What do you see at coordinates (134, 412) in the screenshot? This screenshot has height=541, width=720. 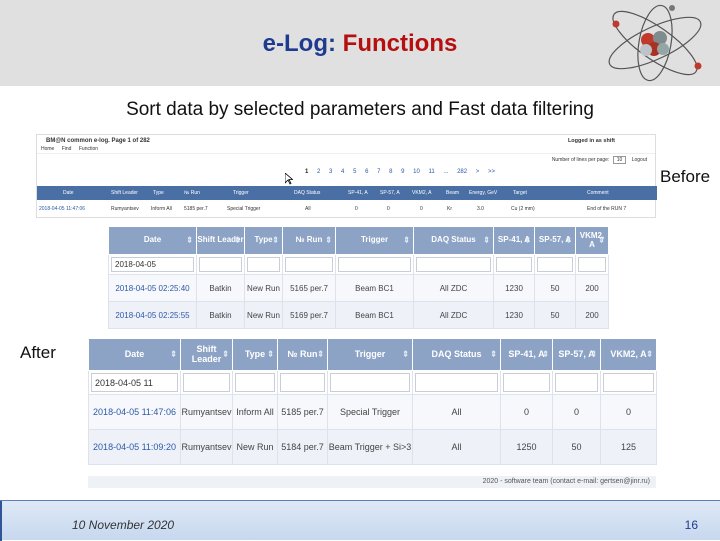 I see `table-b-r0-date: 2018-04-05 11:47:06` at bounding box center [134, 412].